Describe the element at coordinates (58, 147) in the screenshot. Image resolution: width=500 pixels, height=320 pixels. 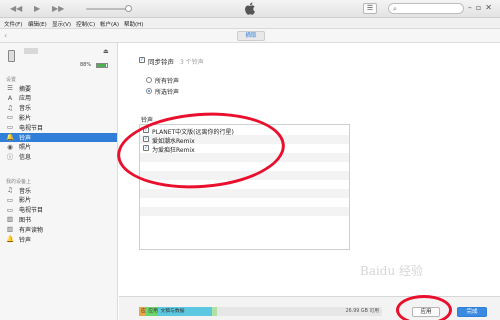
I see `sidebar-item-photos: ◉ 照片` at that location.